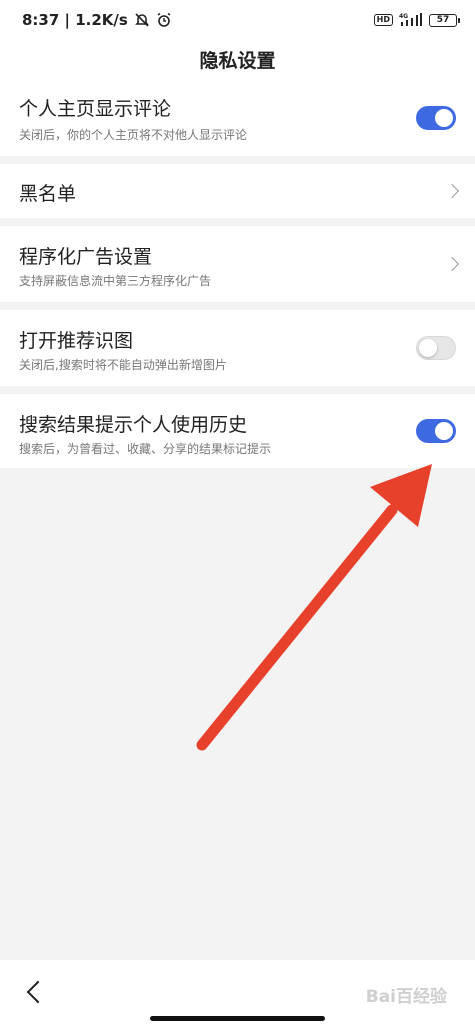  Describe the element at coordinates (237, 1018) in the screenshot. I see `home-indicator` at that location.